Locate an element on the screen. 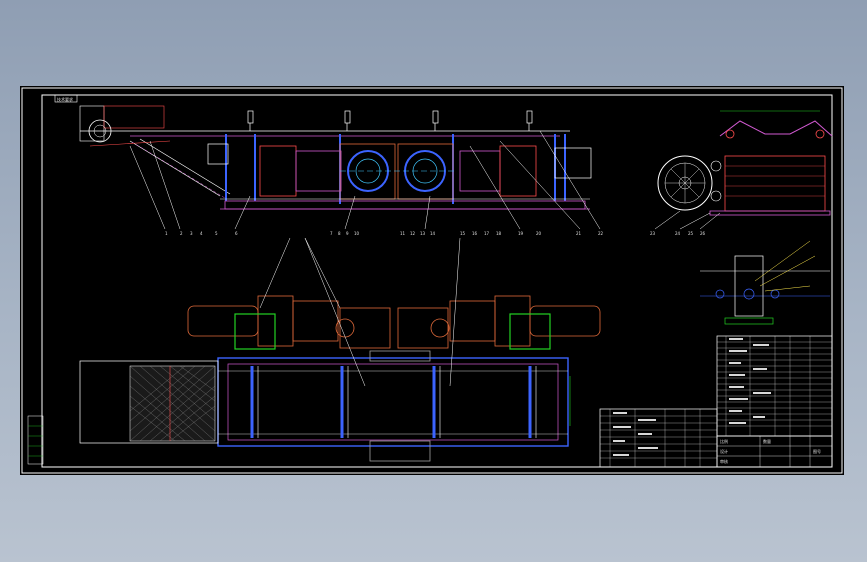  balloon-17: 17 is located at coordinates (487, 233).